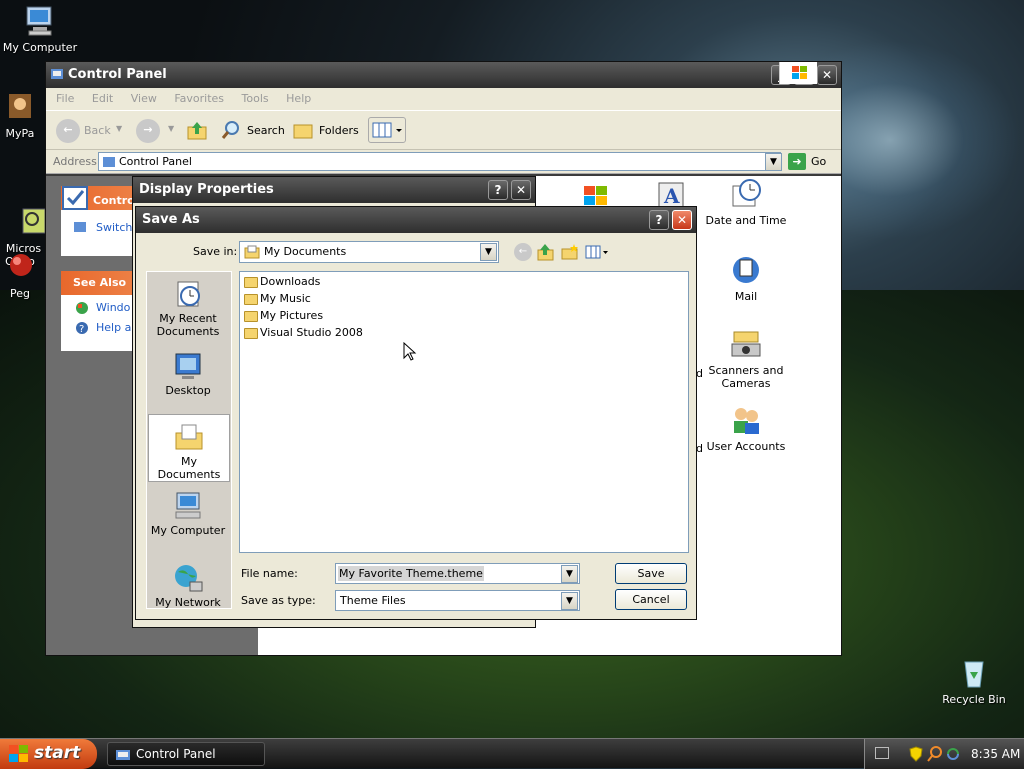  Describe the element at coordinates (40, 21) in the screenshot. I see `computer-icon` at that location.